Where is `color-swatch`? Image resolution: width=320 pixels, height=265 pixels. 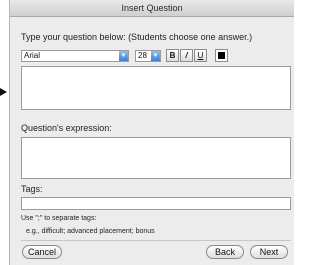 color-swatch is located at coordinates (221, 55).